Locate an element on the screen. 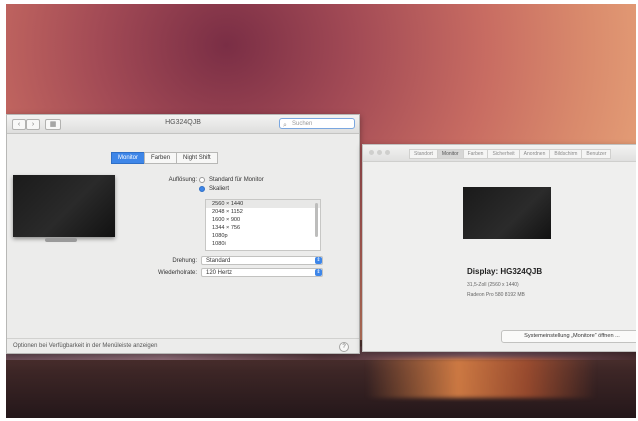  resolution-item: 1600 × 900 is located at coordinates (263, 220).